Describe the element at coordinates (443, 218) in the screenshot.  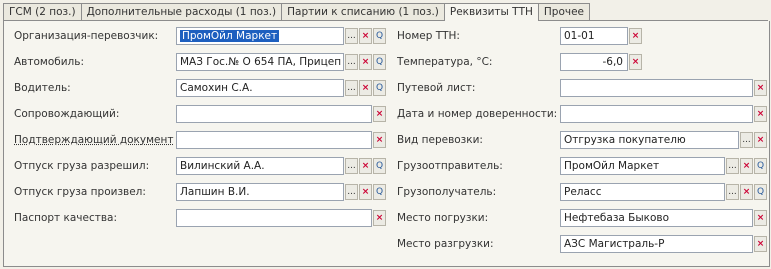
I see `loading-place-label: Место погрузки:` at that location.